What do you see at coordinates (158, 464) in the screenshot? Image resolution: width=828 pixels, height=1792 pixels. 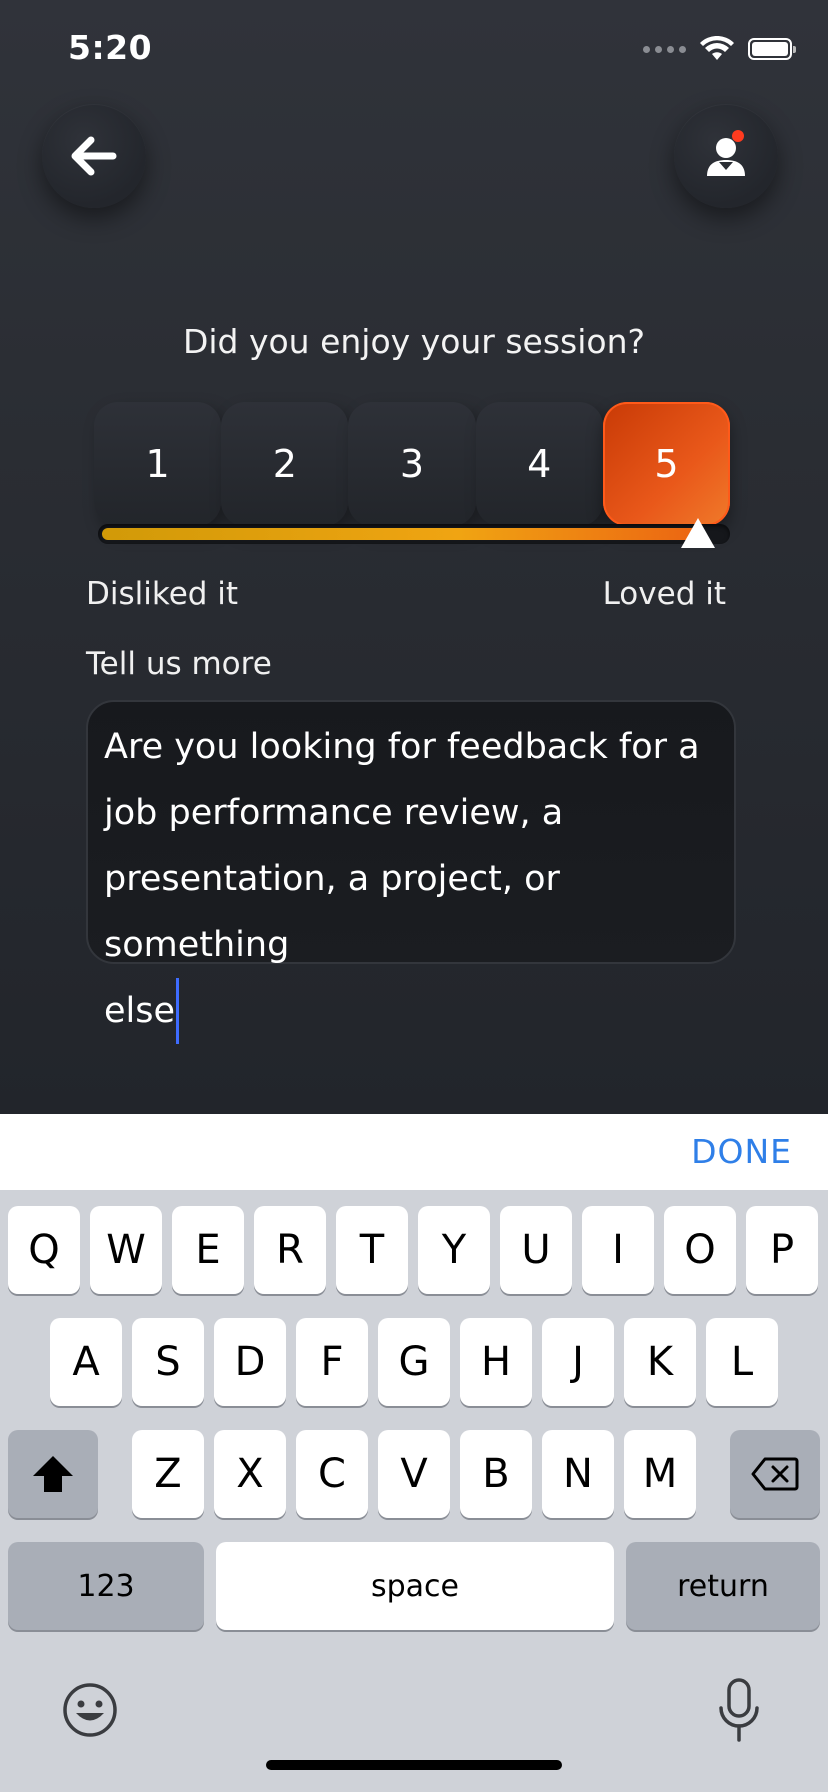 I see `rating-1-button: 1` at bounding box center [158, 464].